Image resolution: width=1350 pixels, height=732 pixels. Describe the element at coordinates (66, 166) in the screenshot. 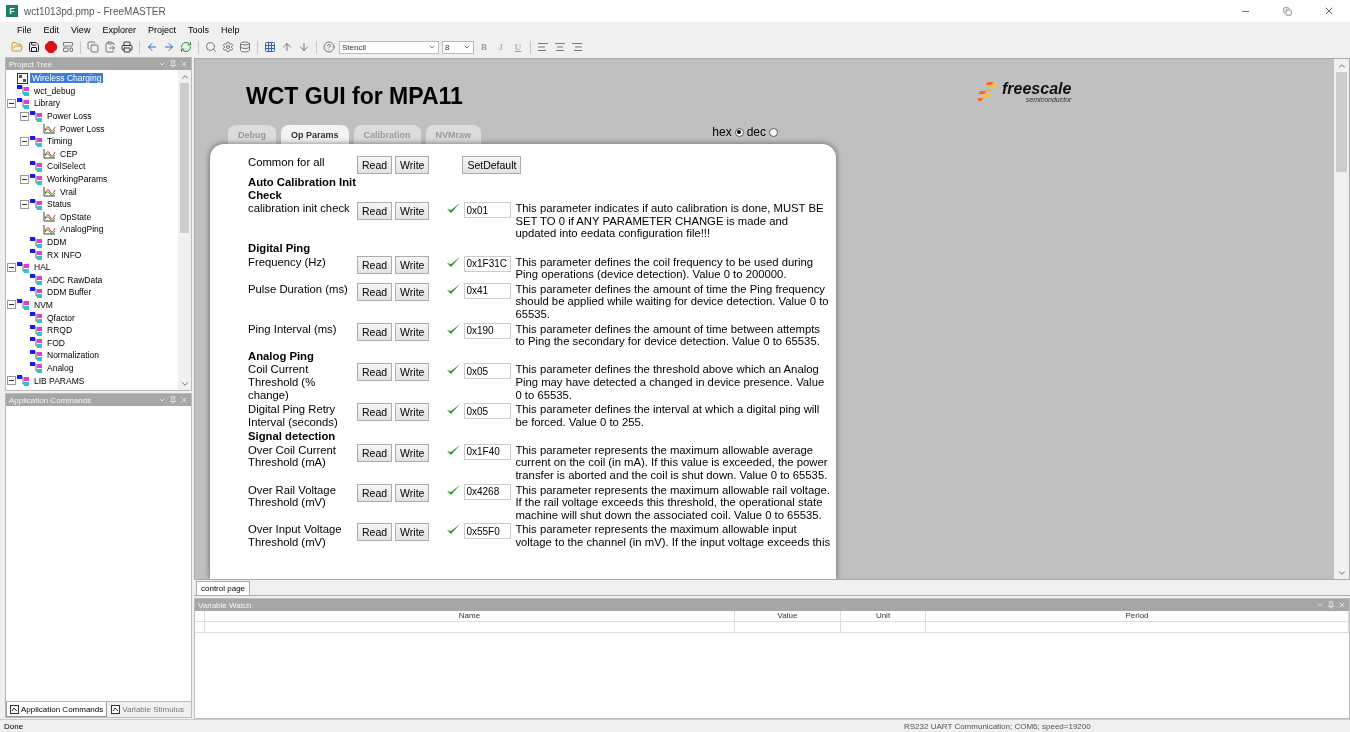

I see `tree-item: CoilSelect` at that location.